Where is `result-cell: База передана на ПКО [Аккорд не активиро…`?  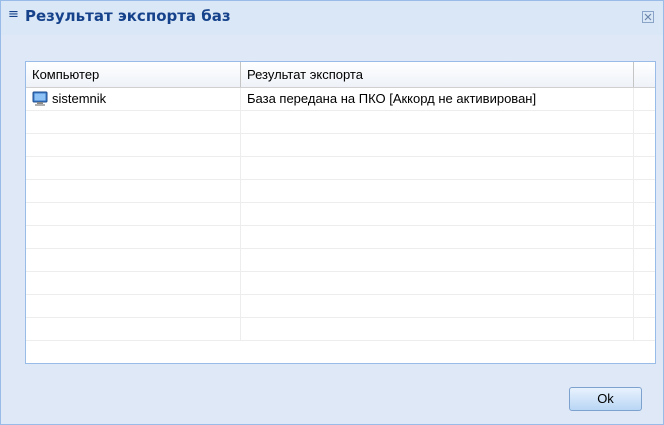
result-cell: База передана на ПКО [Аккорд не активиро… is located at coordinates (437, 99).